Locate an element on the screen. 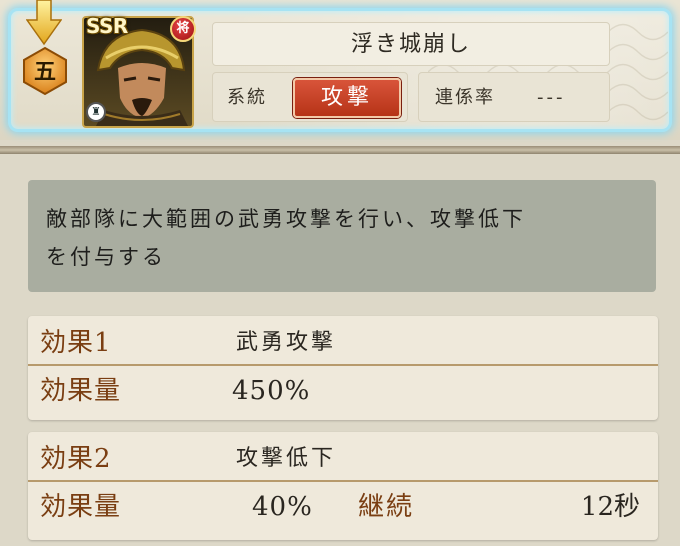 This screenshot has height=546, width=680. effect-header-row: 効果2 攻撃低下 is located at coordinates (343, 459).